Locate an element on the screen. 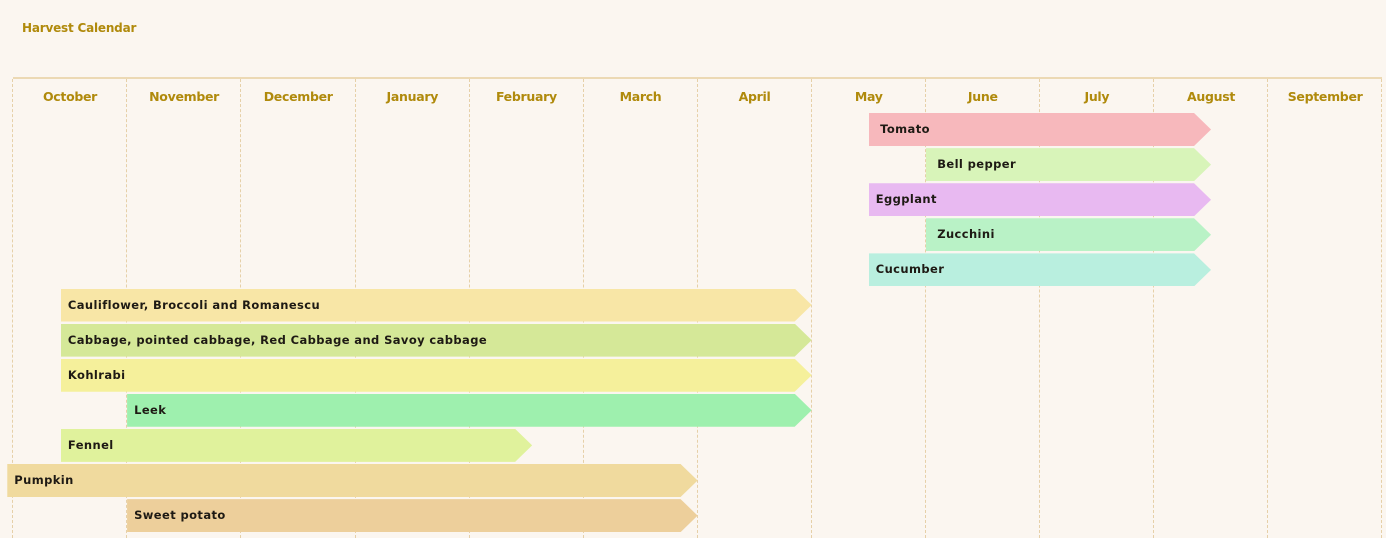 Image resolution: width=1386 pixels, height=538 pixels. bar-label: Kohlrabi is located at coordinates (96, 374).